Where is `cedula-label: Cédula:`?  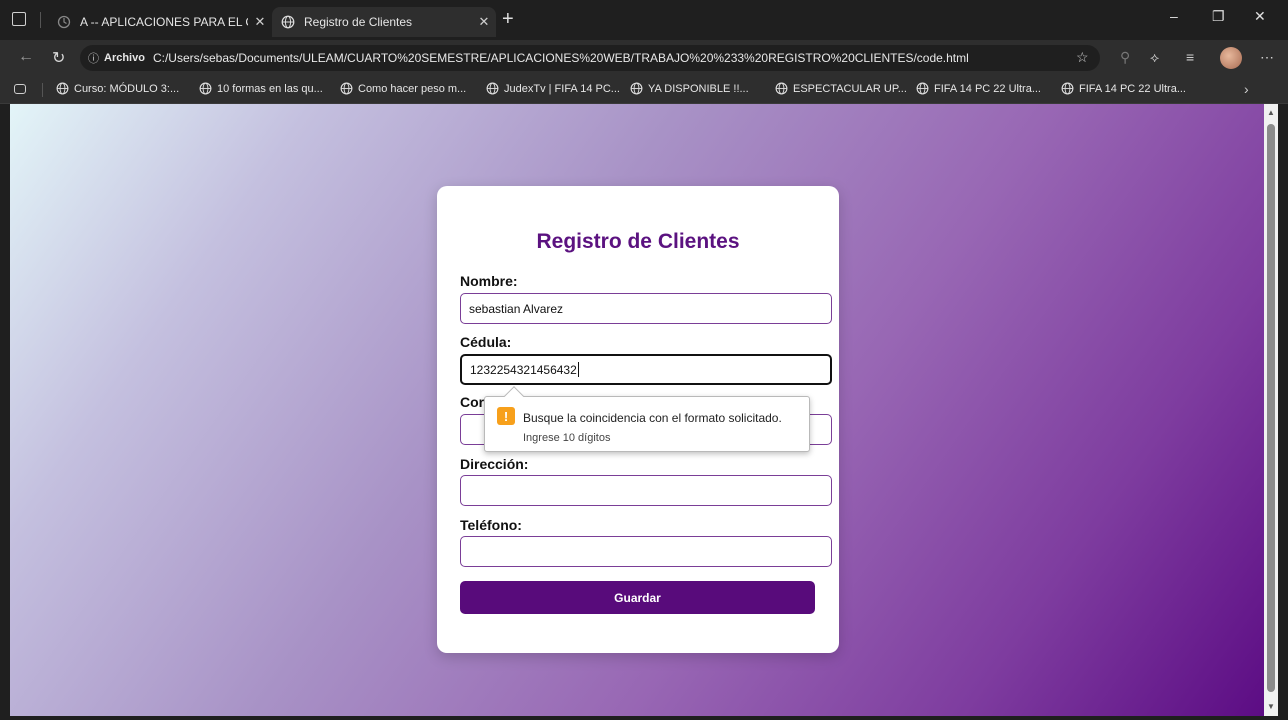 cedula-label: Cédula: is located at coordinates (486, 342).